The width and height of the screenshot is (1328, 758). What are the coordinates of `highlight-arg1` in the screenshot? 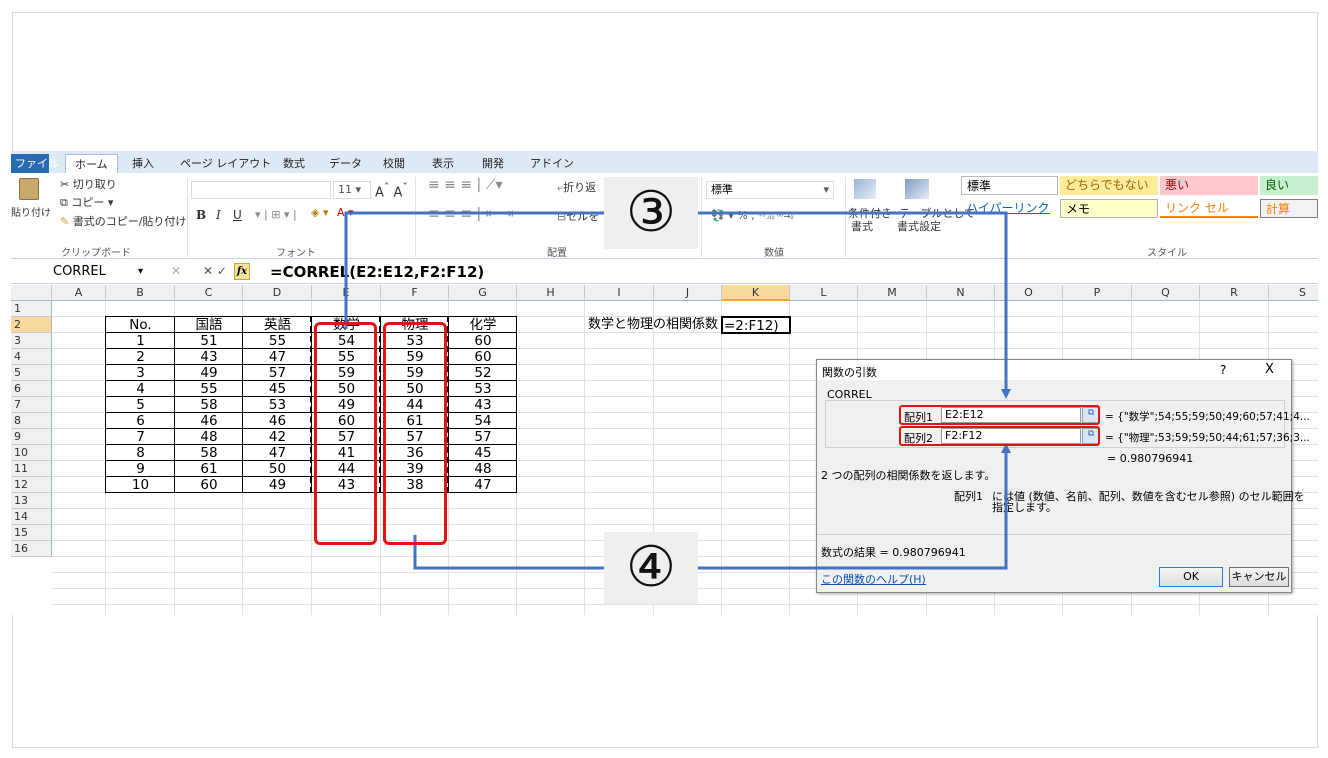 It's located at (999, 415).